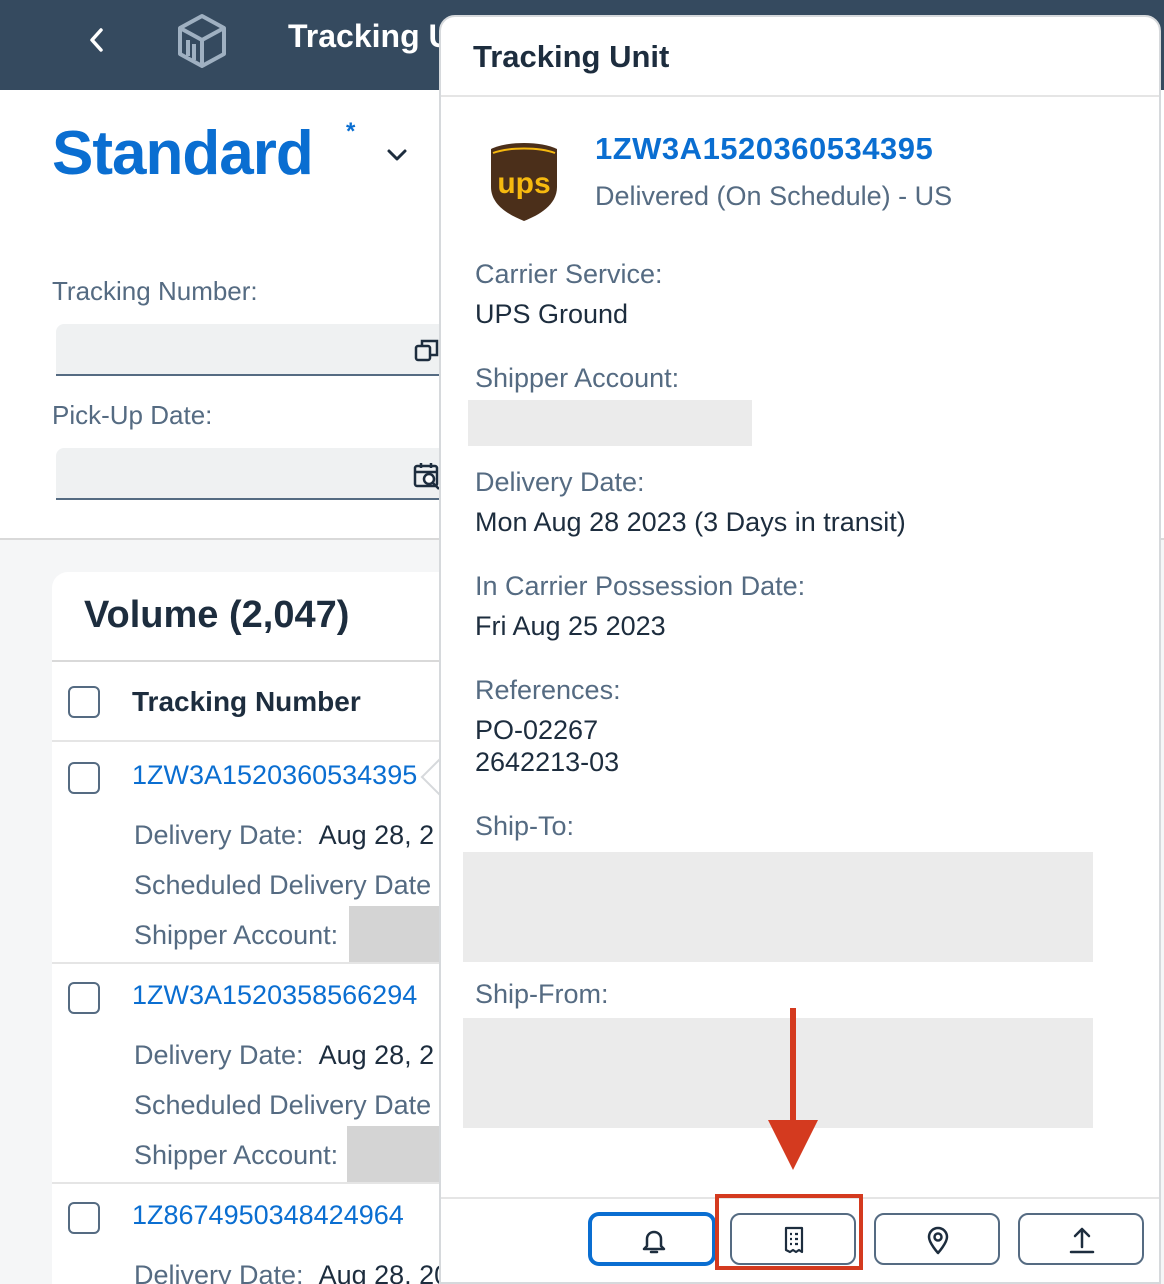 Image resolution: width=1164 pixels, height=1284 pixels. Describe the element at coordinates (547, 762) in the screenshot. I see `reference-item: 2642213-03` at that location.